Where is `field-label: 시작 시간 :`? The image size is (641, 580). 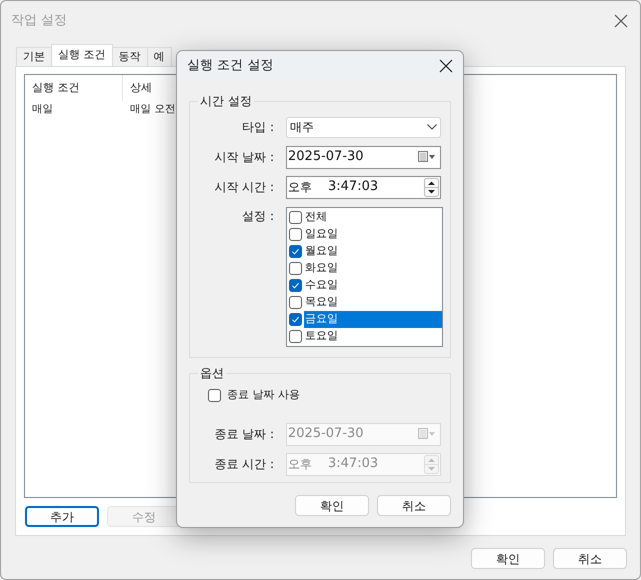 field-label: 시작 시간 : is located at coordinates (244, 187).